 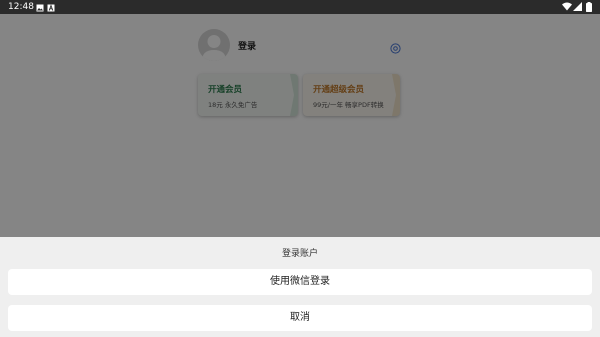 What do you see at coordinates (300, 7) in the screenshot?
I see `status-bar: 12:48` at bounding box center [300, 7].